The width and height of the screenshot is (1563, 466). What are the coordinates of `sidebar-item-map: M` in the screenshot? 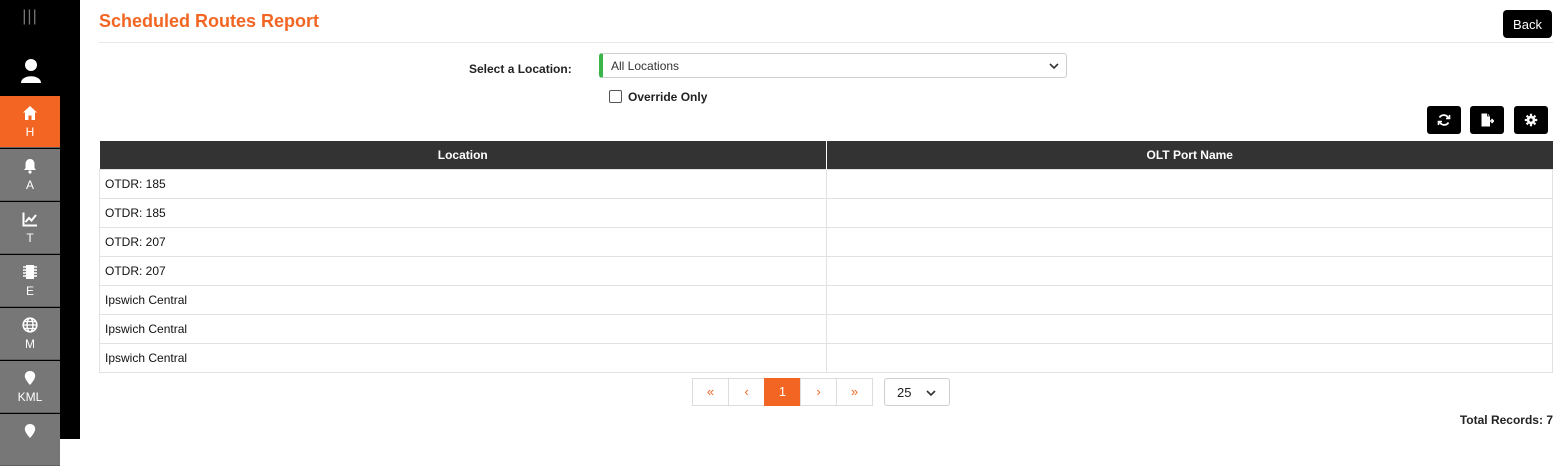 It's located at (30, 334).